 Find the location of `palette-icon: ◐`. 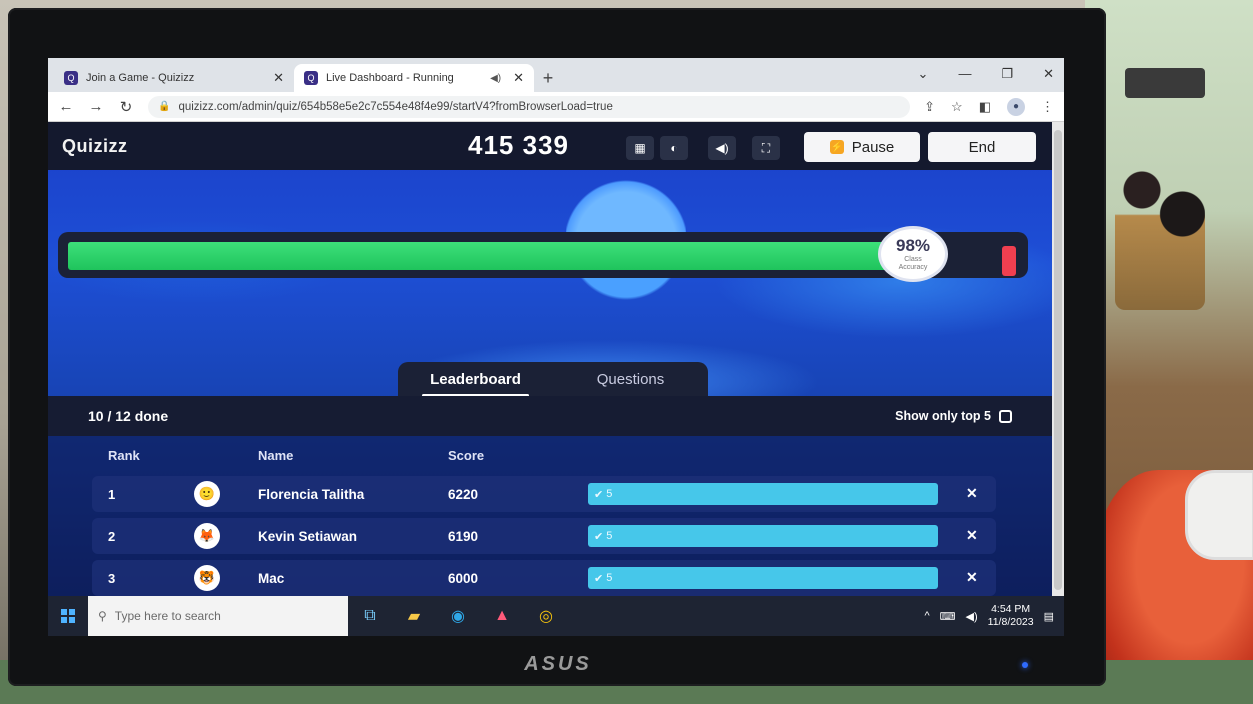

palette-icon: ◐ is located at coordinates (674, 148).